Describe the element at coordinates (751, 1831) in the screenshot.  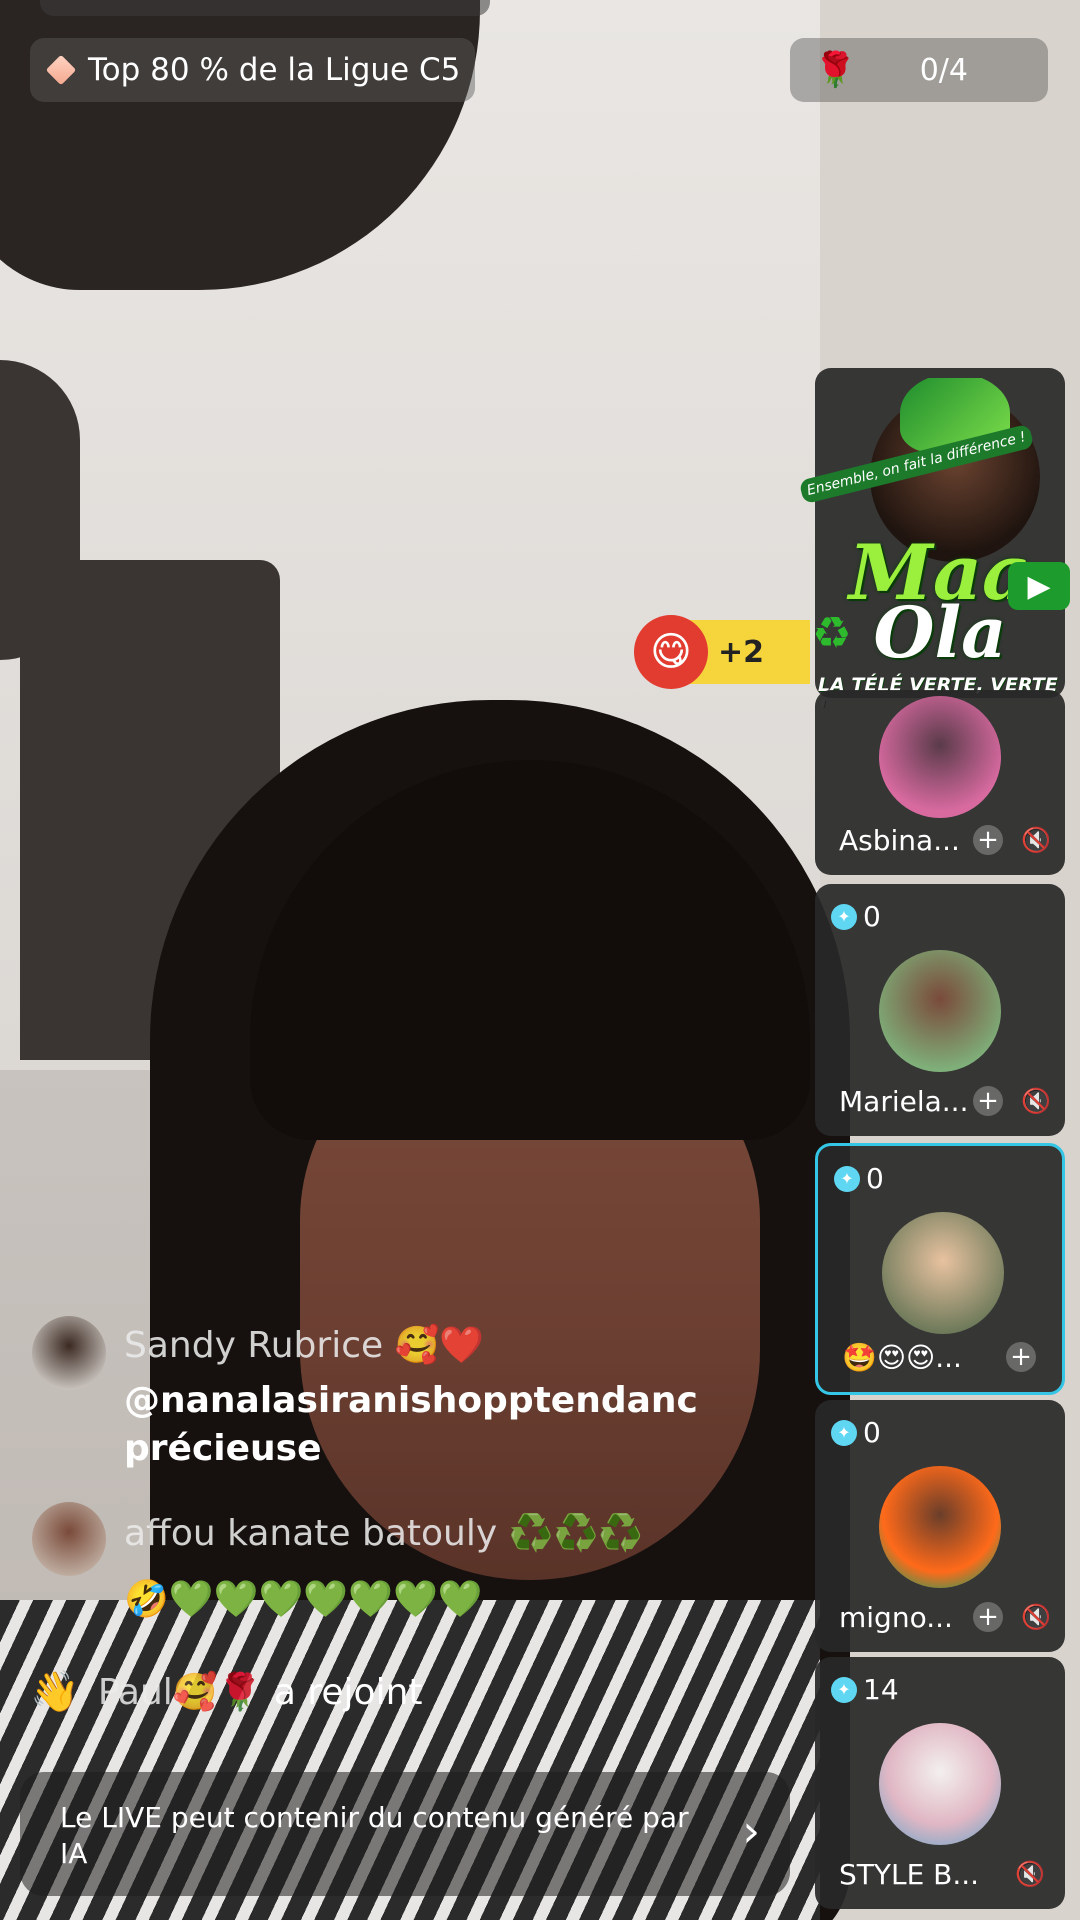
I see `chevron-right-icon: ›` at that location.